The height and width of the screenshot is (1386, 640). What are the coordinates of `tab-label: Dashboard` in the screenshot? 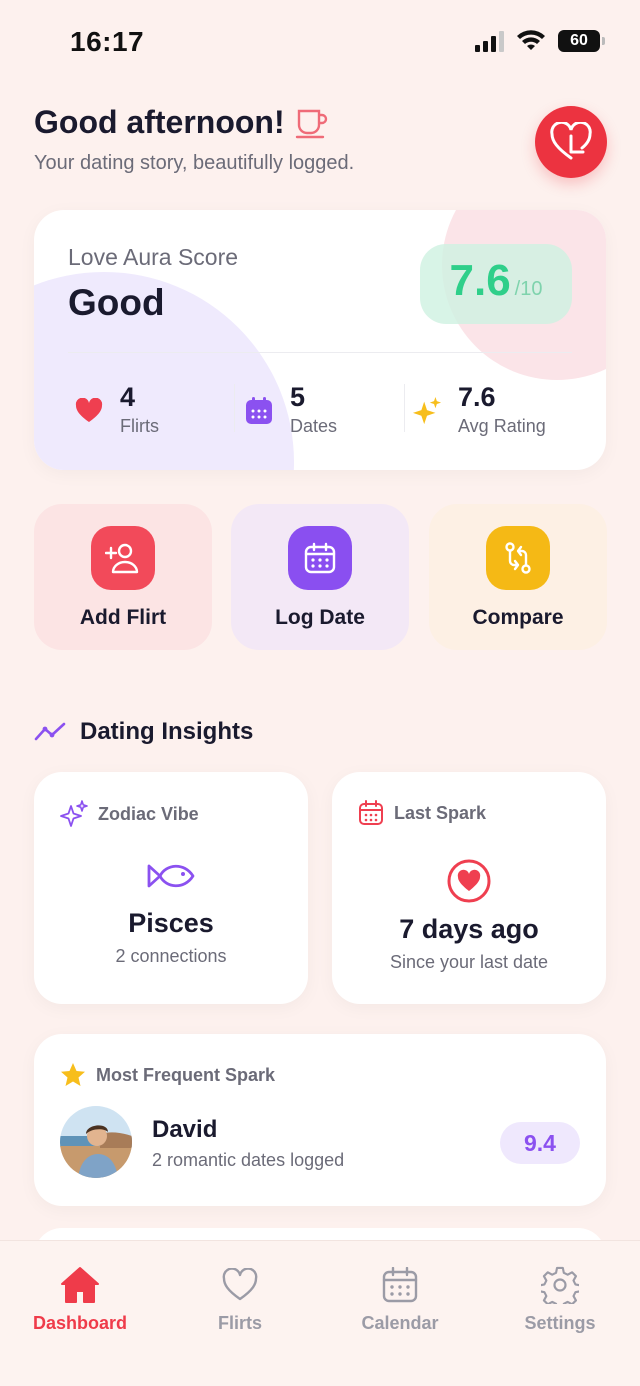 It's located at (80, 1323).